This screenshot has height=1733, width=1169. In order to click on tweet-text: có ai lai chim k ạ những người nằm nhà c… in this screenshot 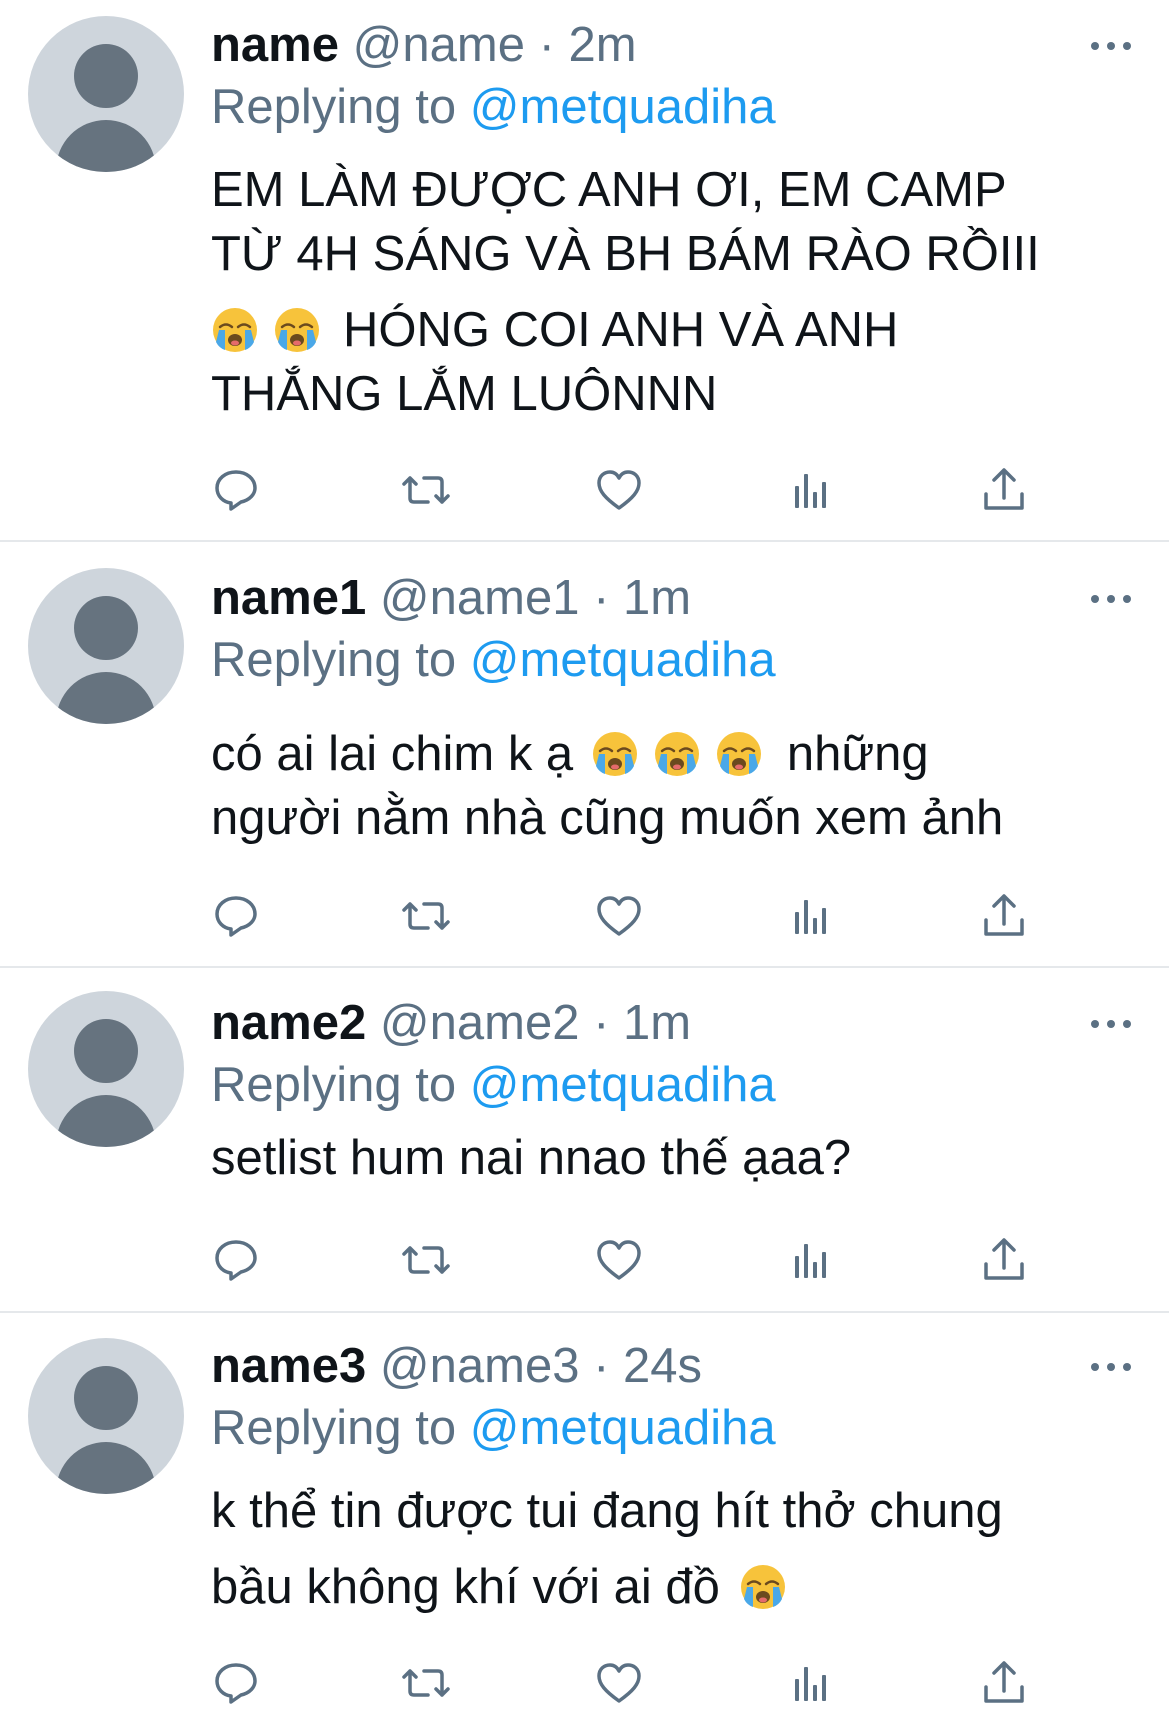, I will do `click(671, 786)`.